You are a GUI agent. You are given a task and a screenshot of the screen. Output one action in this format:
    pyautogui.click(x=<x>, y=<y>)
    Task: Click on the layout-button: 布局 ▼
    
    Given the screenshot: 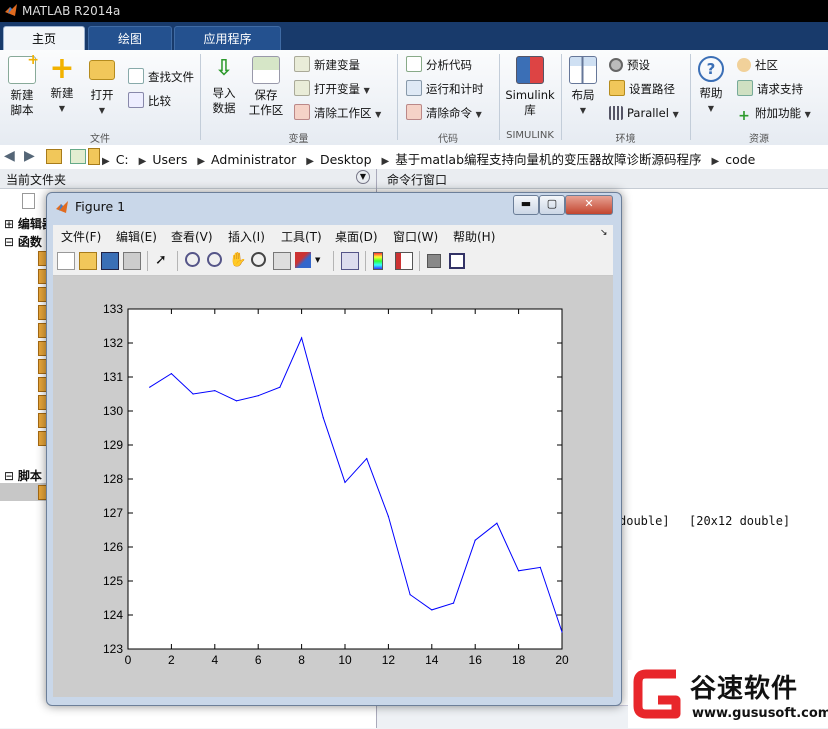 What is the action you would take?
    pyautogui.click(x=583, y=87)
    